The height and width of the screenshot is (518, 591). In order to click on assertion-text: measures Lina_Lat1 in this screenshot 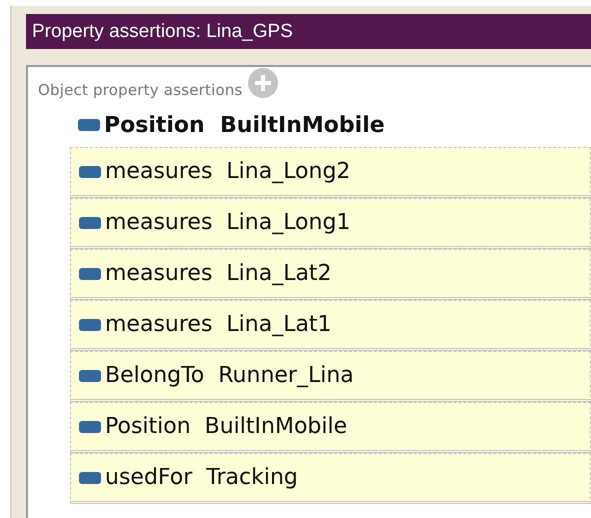, I will do `click(218, 324)`.